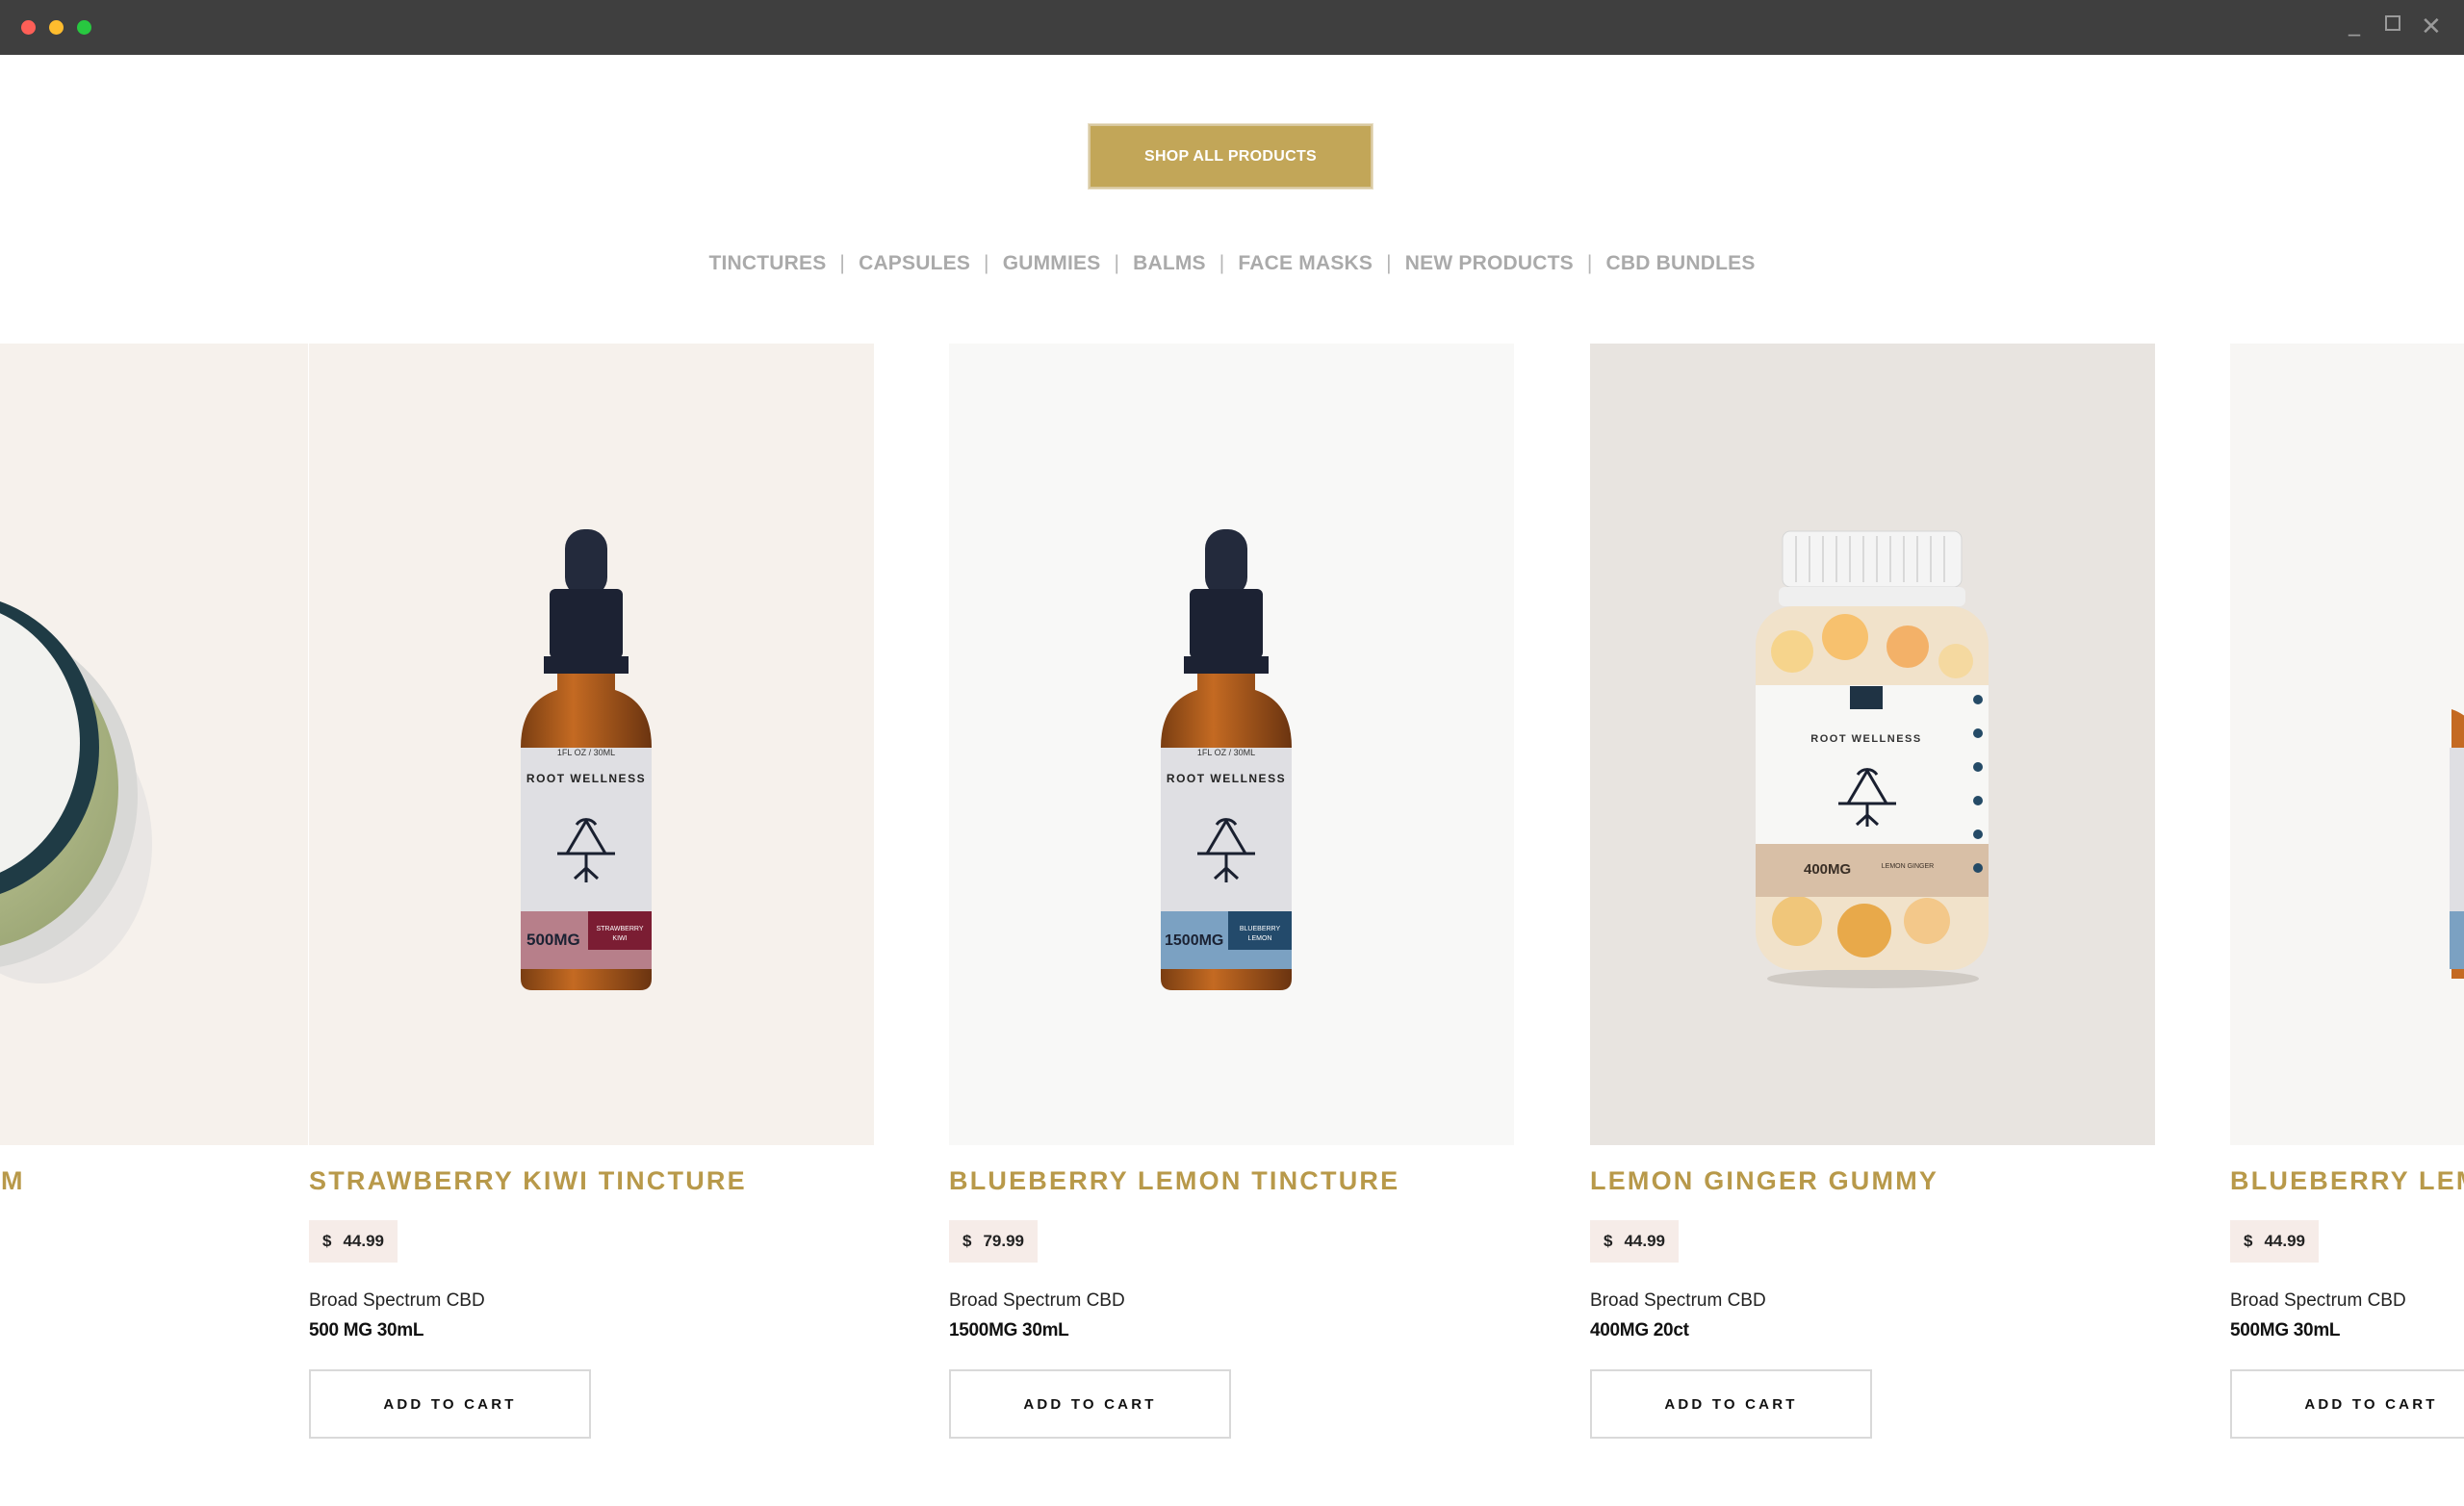 The width and height of the screenshot is (2464, 1506). I want to click on category-link-capsules: CAPSULES, so click(914, 263).